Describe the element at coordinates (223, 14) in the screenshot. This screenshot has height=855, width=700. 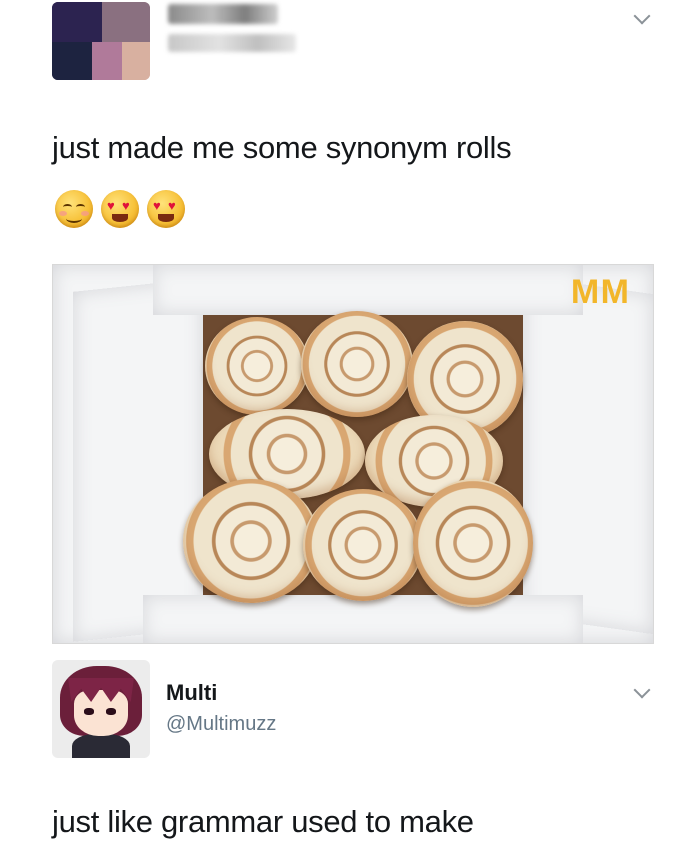
I see `display-name-blurred` at that location.